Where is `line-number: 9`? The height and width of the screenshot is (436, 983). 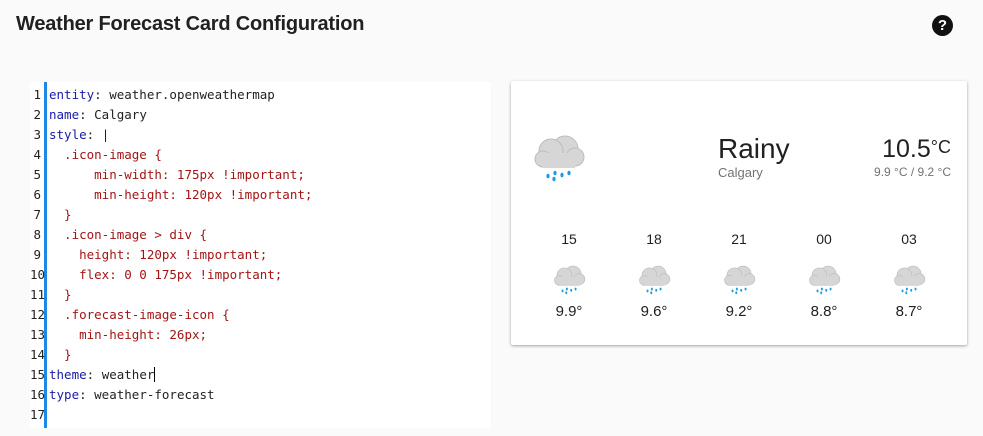 line-number: 9 is located at coordinates (37, 254).